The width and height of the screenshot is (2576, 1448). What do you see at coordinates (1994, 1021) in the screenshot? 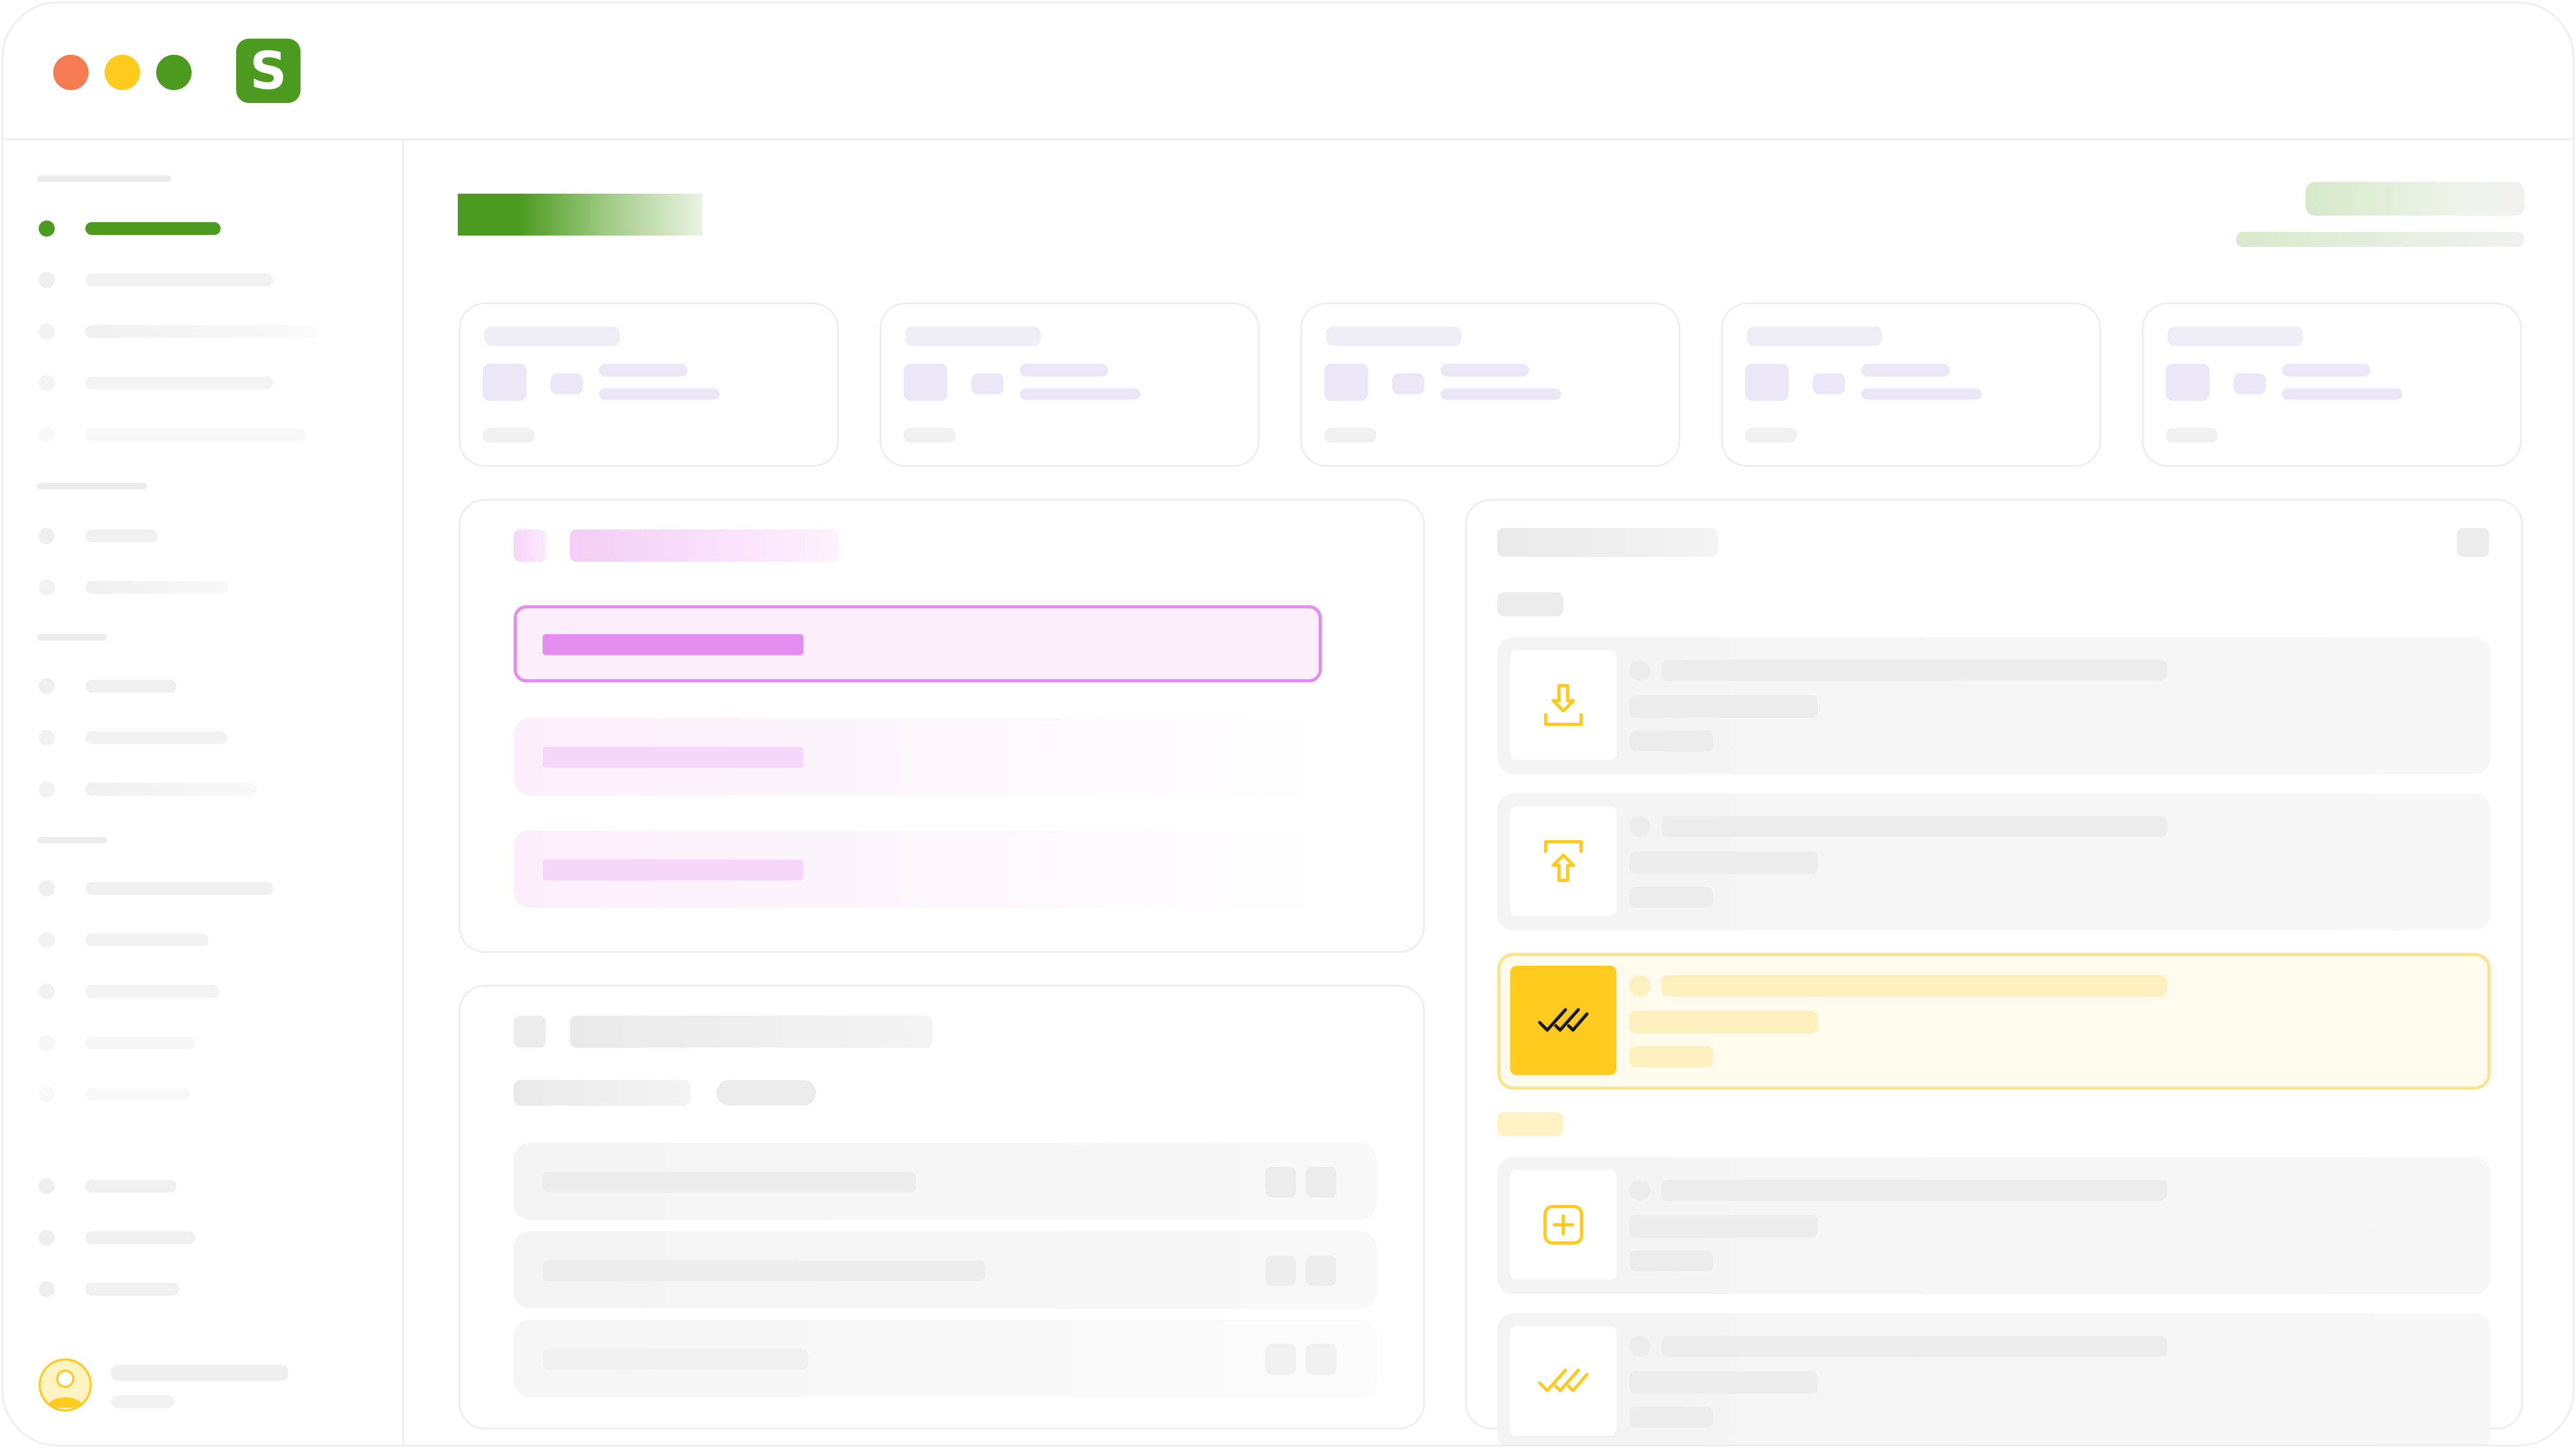
I see `activity-item-selected` at bounding box center [1994, 1021].